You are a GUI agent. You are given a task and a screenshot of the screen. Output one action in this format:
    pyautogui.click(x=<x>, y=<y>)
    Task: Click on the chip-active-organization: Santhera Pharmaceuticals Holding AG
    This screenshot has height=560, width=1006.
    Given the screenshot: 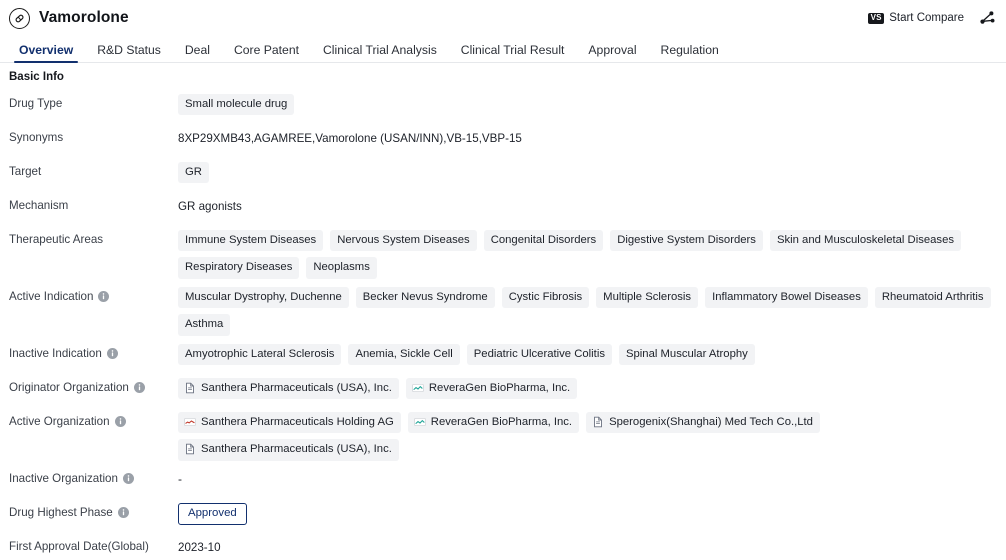 What is the action you would take?
    pyautogui.click(x=289, y=422)
    